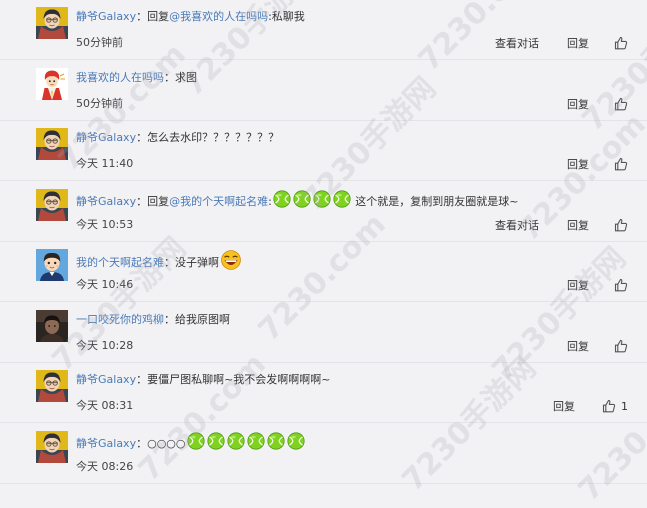  What do you see at coordinates (105, 284) in the screenshot?
I see `comment-timestamp: 今天 10:46` at bounding box center [105, 284].